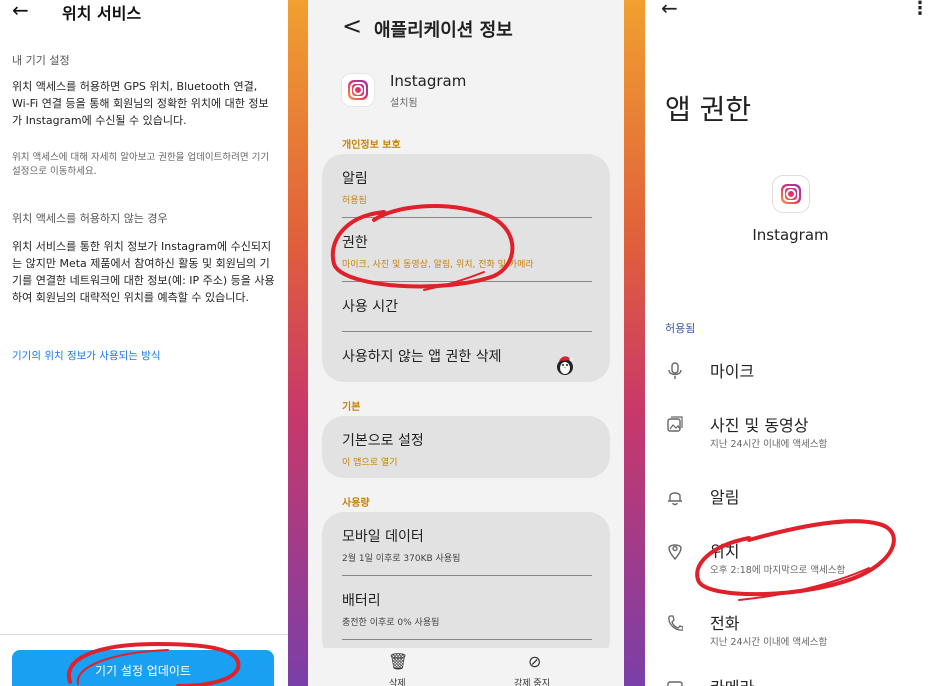 The width and height of the screenshot is (936, 686). I want to click on force-stop-icon: ⊘, so click(534, 661).